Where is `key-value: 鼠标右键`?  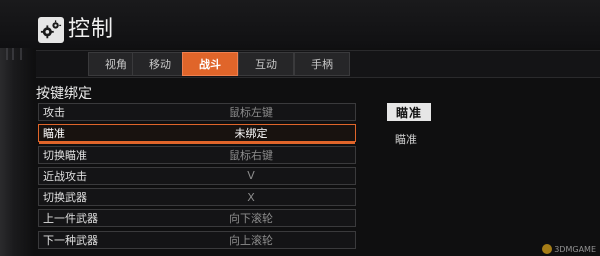 key-value: 鼠标右键 is located at coordinates (251, 155).